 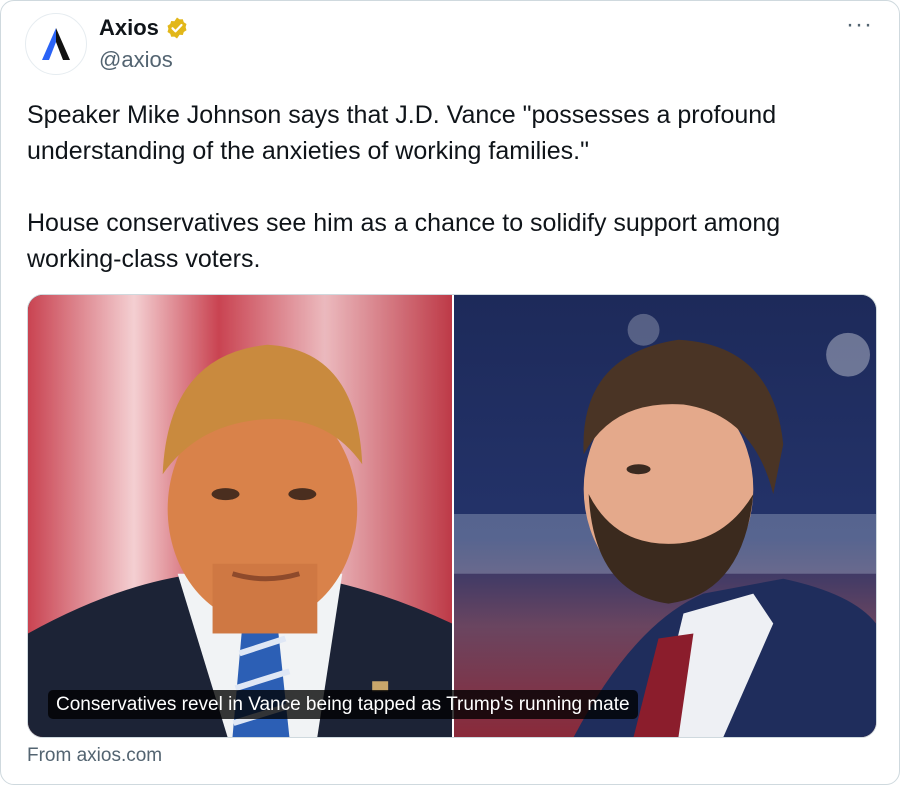 I want to click on author-name-row: Axios, so click(x=144, y=28).